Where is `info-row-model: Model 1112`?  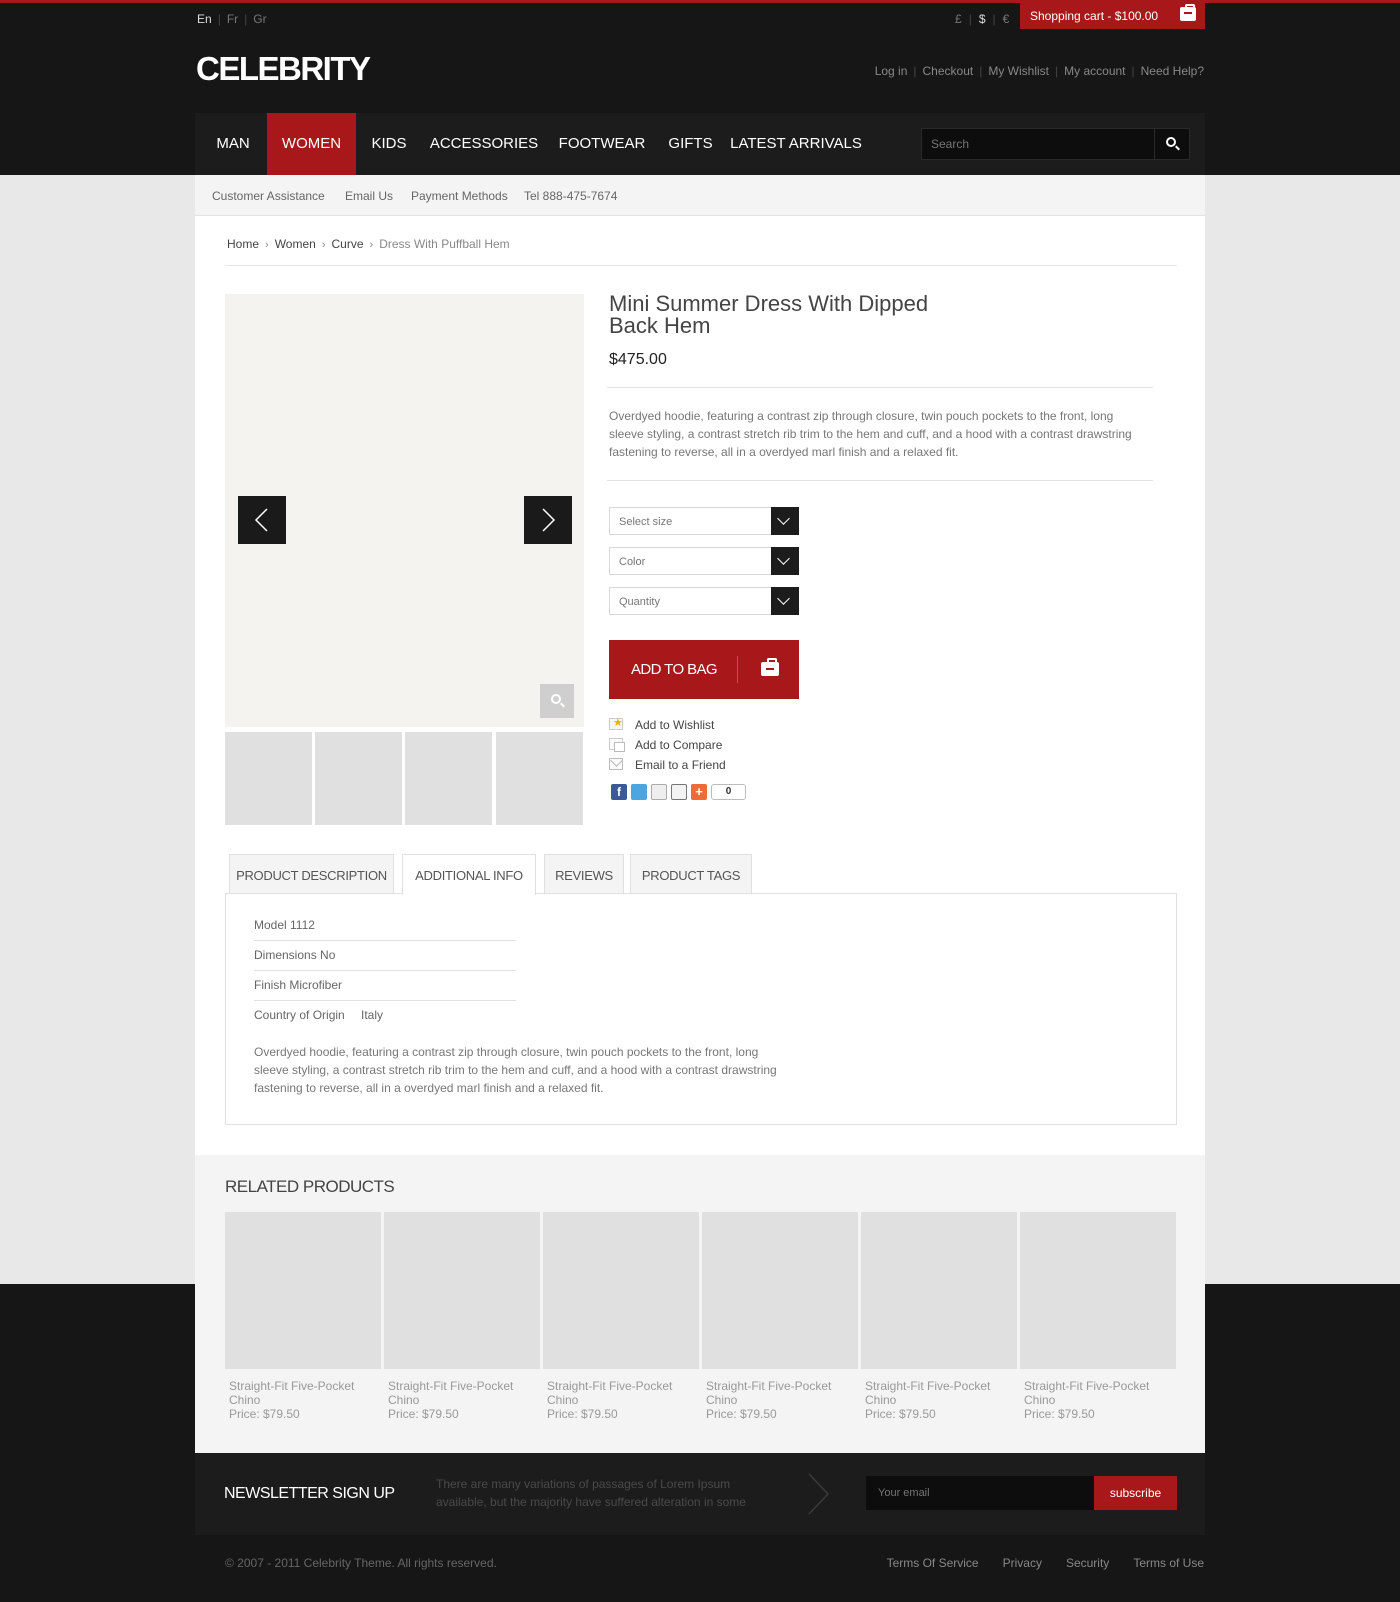 info-row-model: Model 1112 is located at coordinates (385, 926).